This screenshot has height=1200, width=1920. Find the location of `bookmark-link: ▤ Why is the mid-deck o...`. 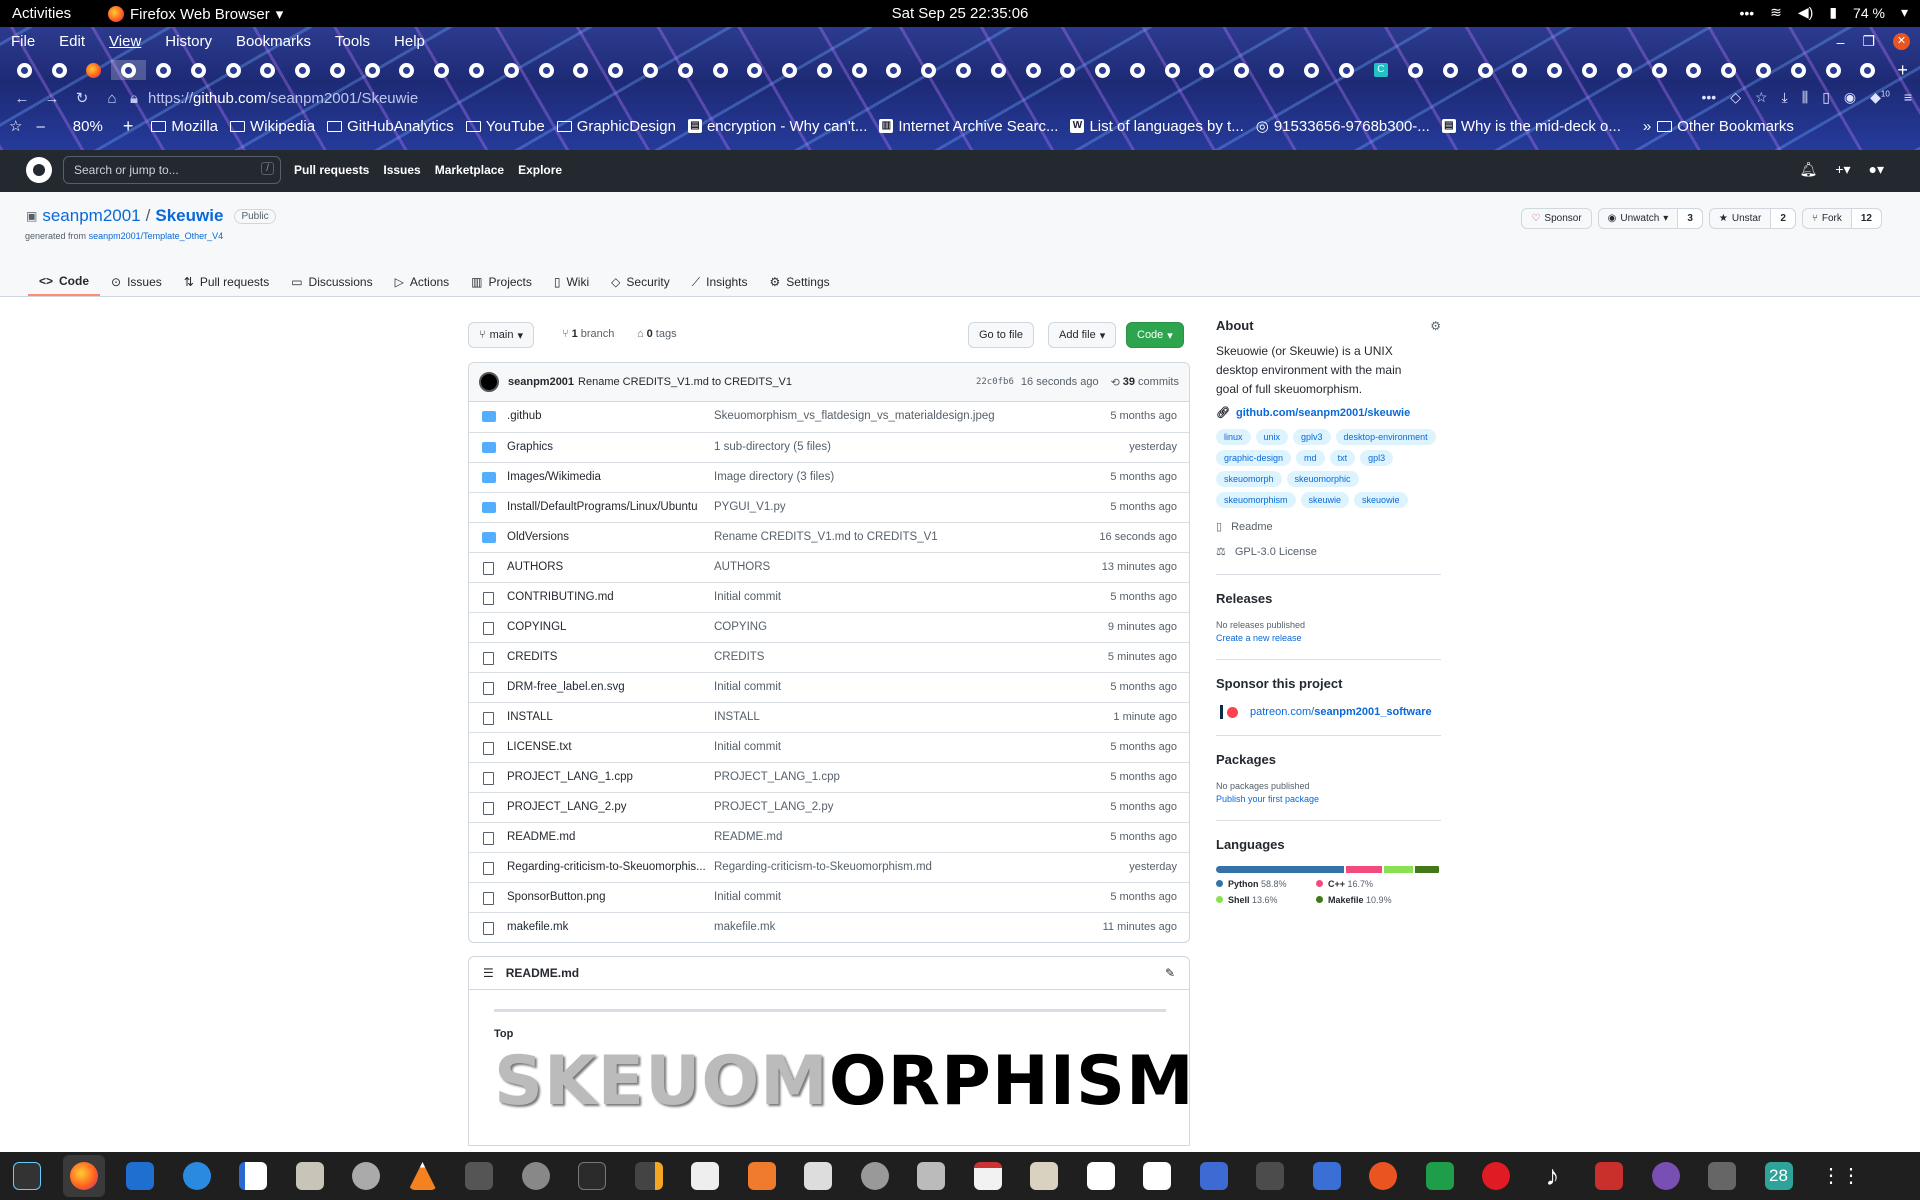

bookmark-link: ▤ Why is the mid-deck o... is located at coordinates (1531, 126).